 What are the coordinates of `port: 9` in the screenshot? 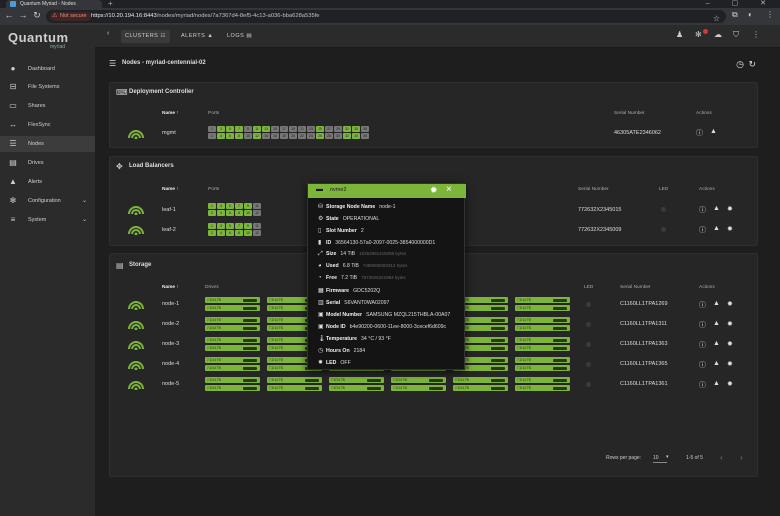 It's located at (248, 226).